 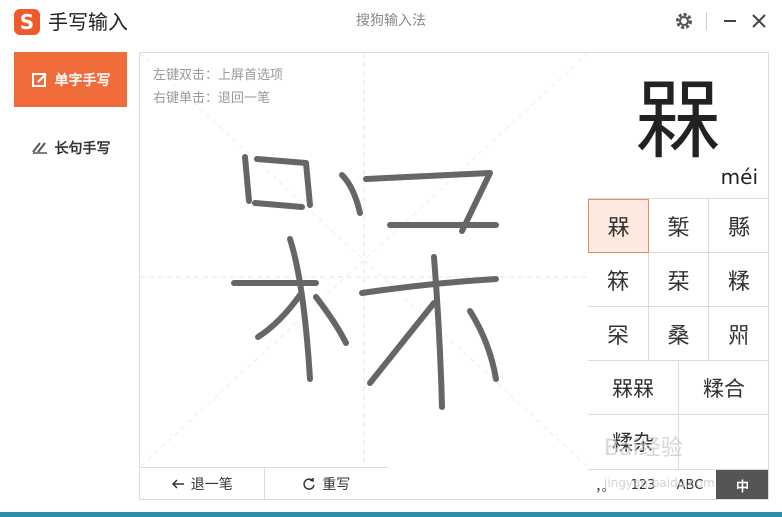 I want to click on punctuation-toggle: ，。, so click(x=605, y=484).